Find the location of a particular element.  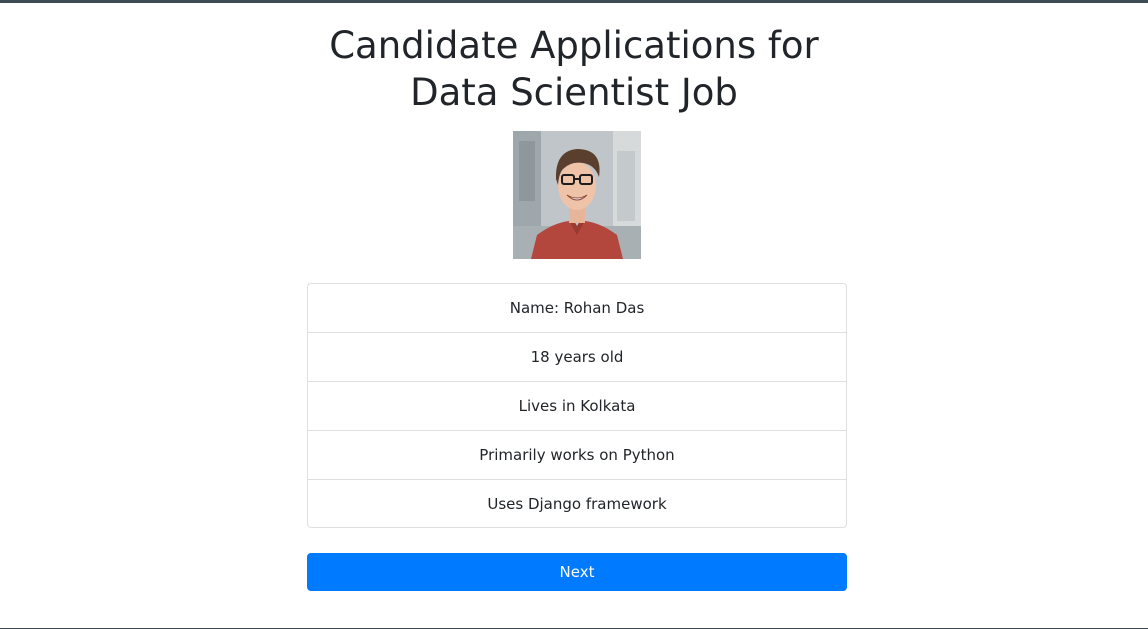

candidate-photo is located at coordinates (577, 195).